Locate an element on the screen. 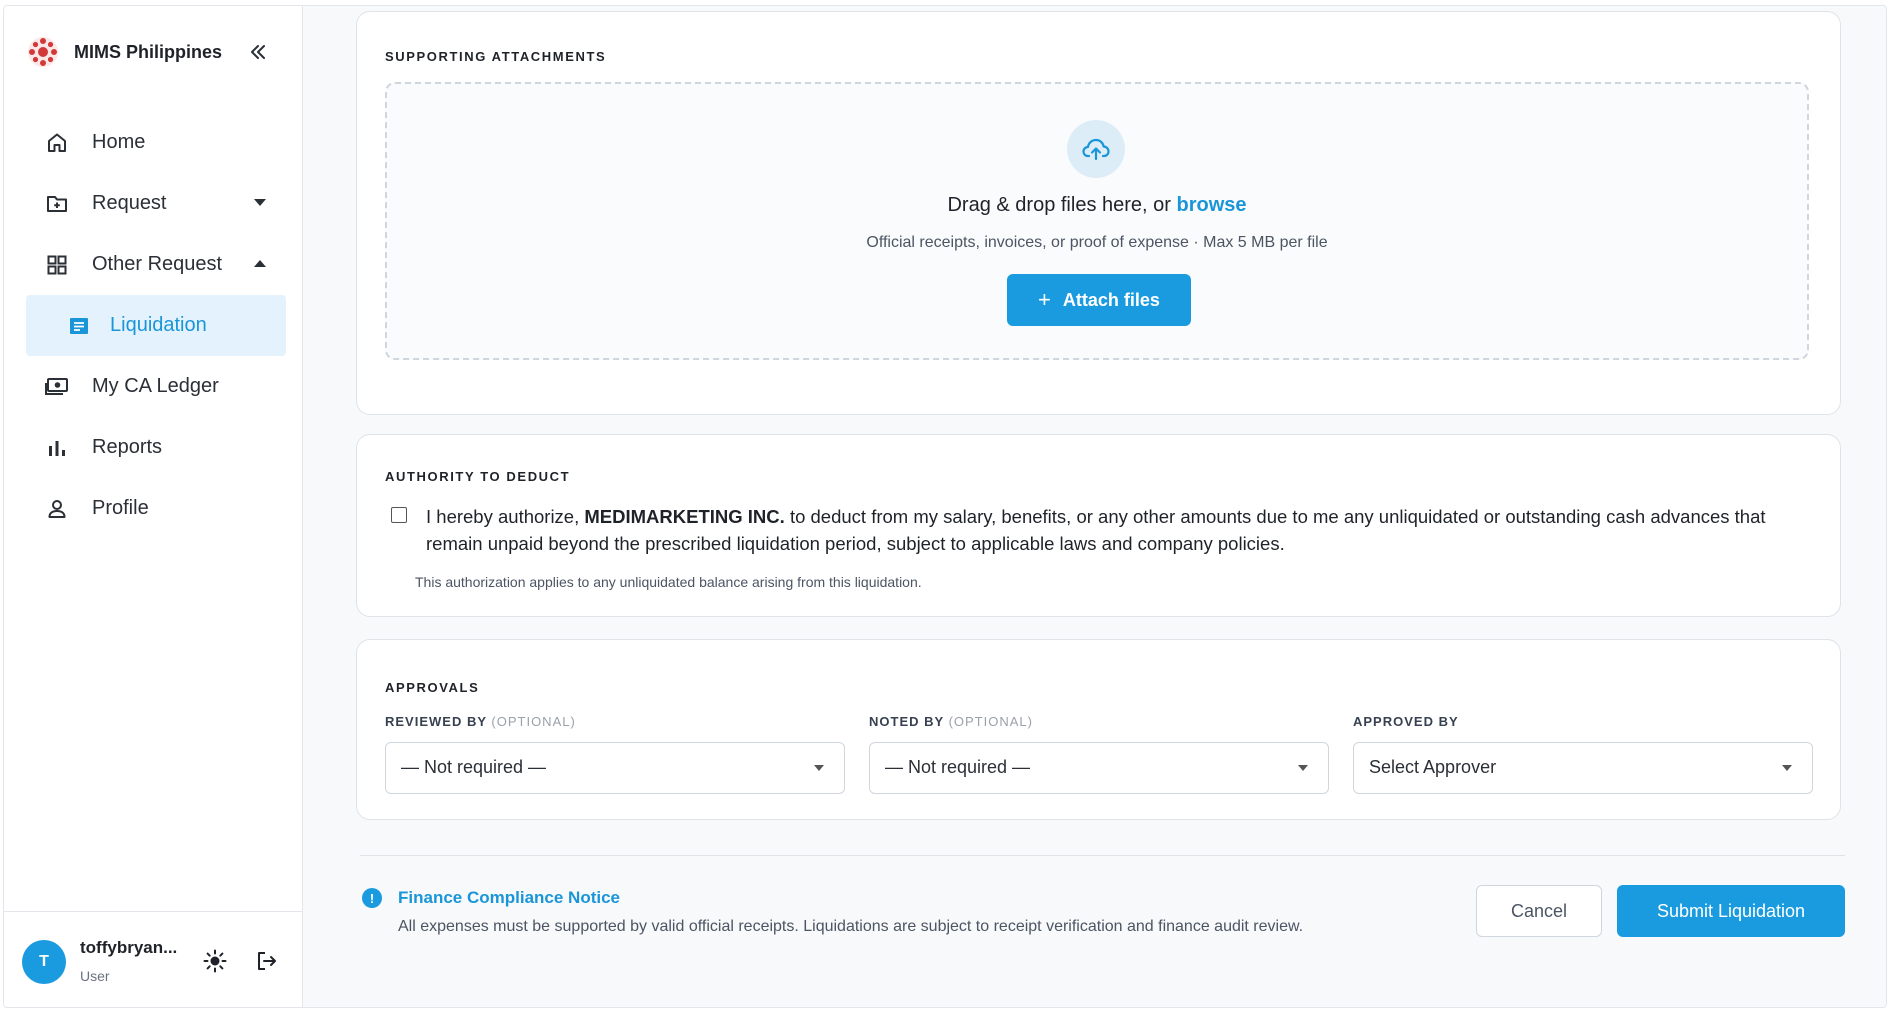 This screenshot has height=1014, width=1890. caret-up-icon is located at coordinates (260, 263).